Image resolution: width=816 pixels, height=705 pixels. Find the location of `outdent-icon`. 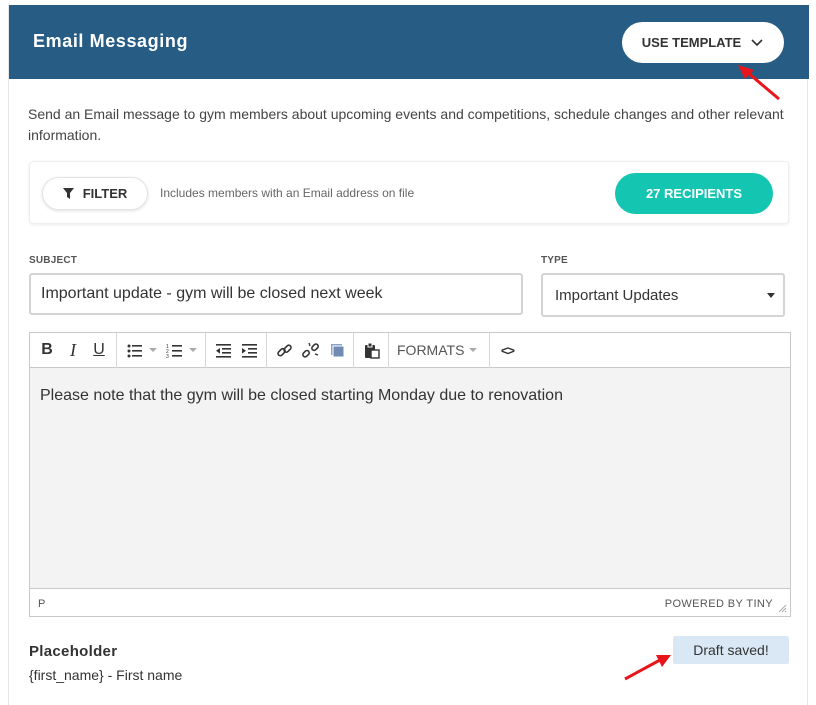

outdent-icon is located at coordinates (223, 350).